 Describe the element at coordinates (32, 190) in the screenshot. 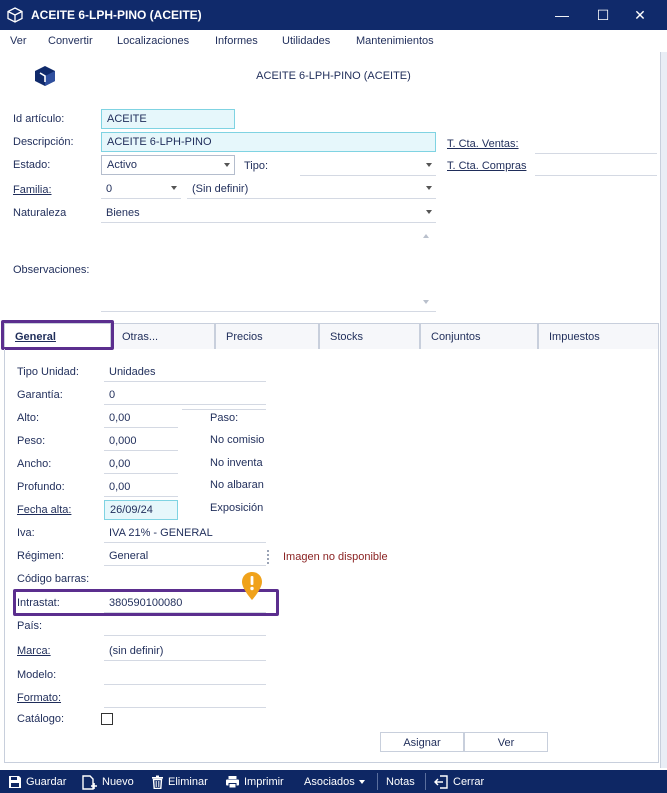

I see `familia-link: Familia:` at that location.